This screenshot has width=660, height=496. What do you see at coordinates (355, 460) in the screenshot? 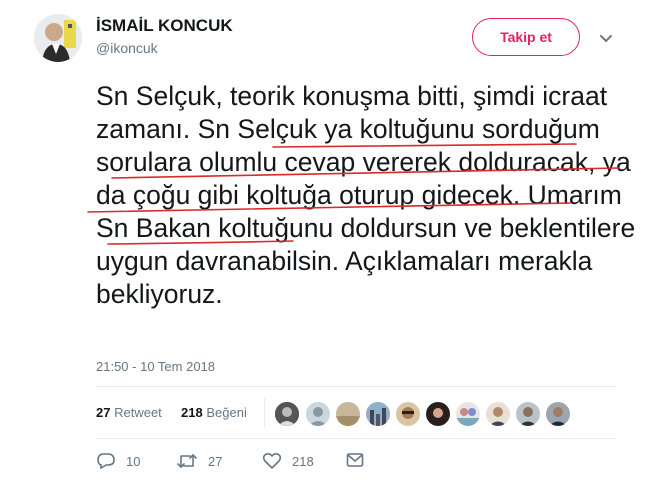
I see `message-icon` at bounding box center [355, 460].